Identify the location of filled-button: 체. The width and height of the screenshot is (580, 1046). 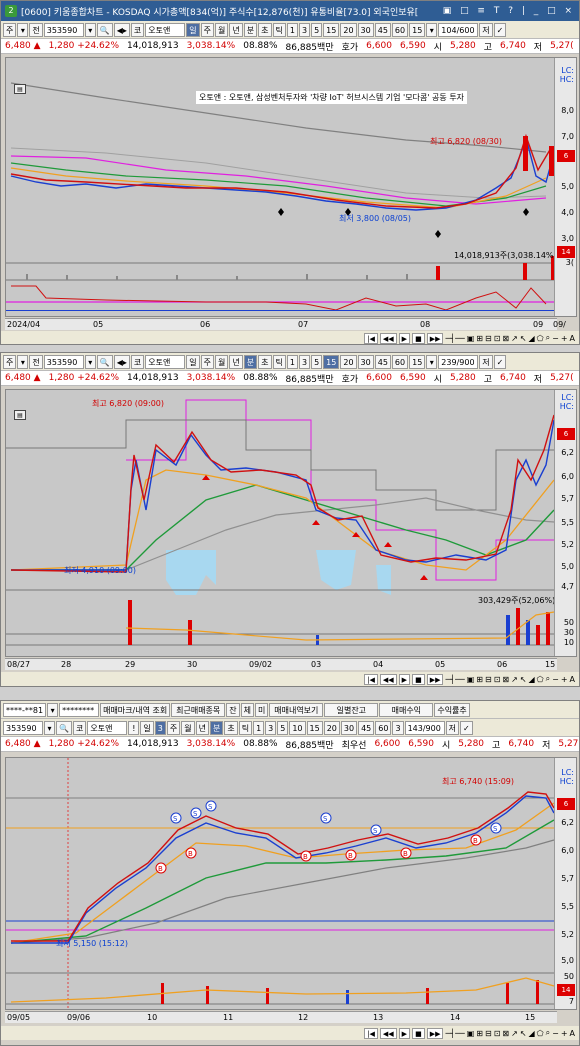
(247, 709).